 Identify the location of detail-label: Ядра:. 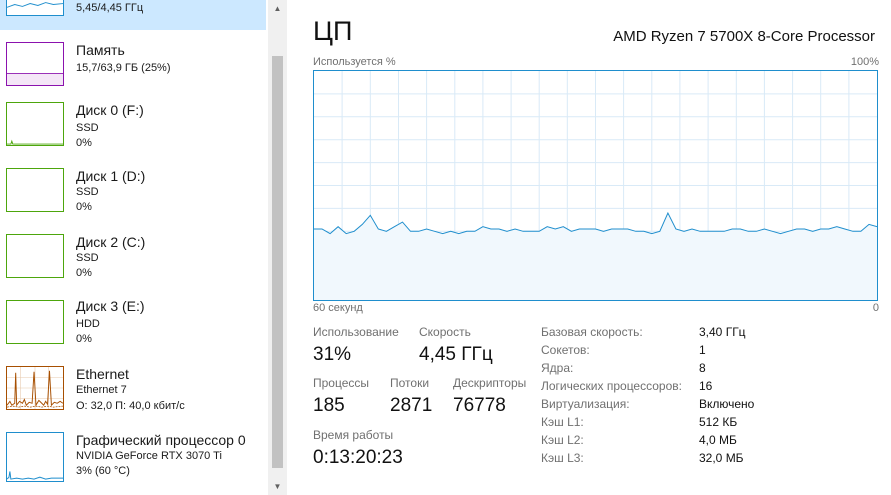
(557, 368).